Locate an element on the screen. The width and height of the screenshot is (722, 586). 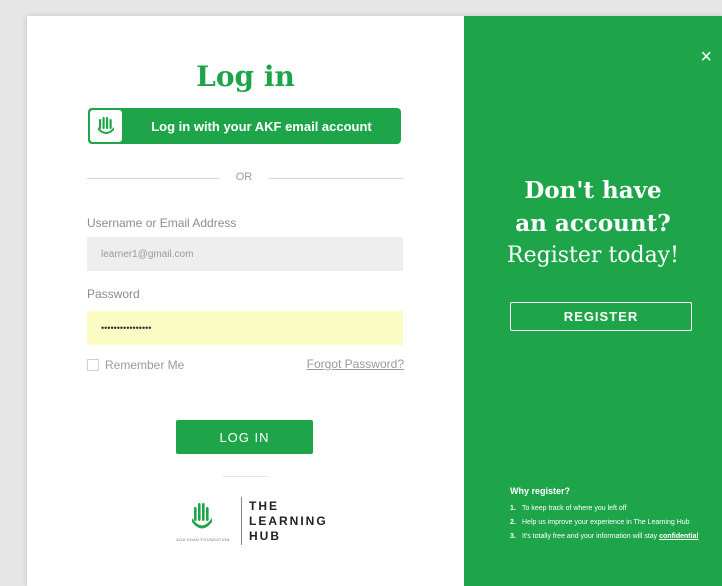
username-label: Username or Email Address is located at coordinates (162, 223).